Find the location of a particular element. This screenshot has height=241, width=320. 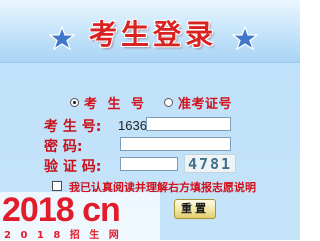

reset-button: 重置 is located at coordinates (195, 209).